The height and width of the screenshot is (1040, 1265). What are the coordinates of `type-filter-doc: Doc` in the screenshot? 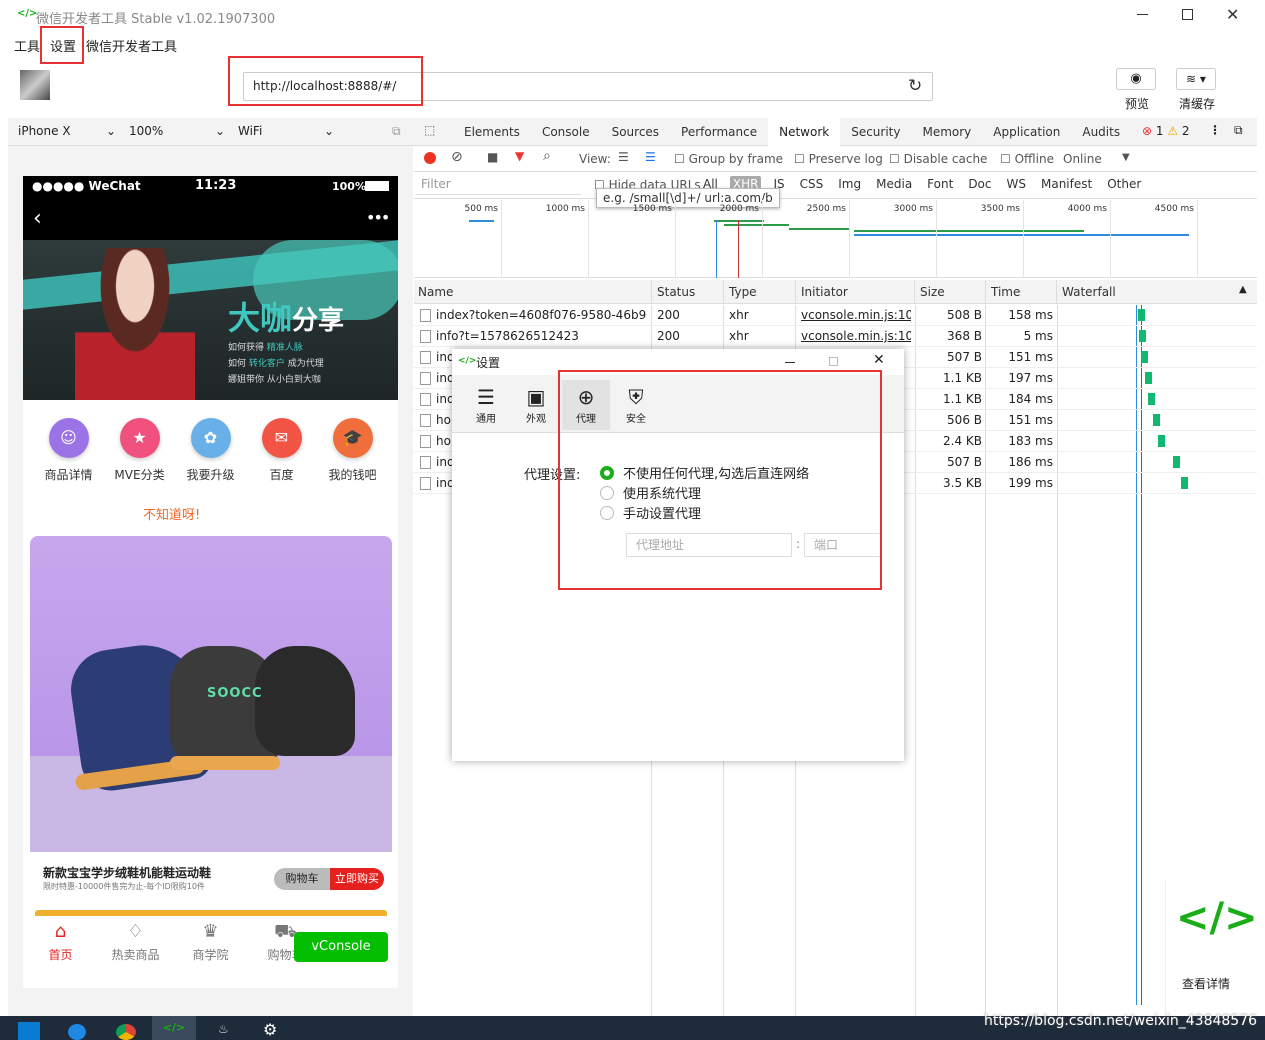 It's located at (979, 184).